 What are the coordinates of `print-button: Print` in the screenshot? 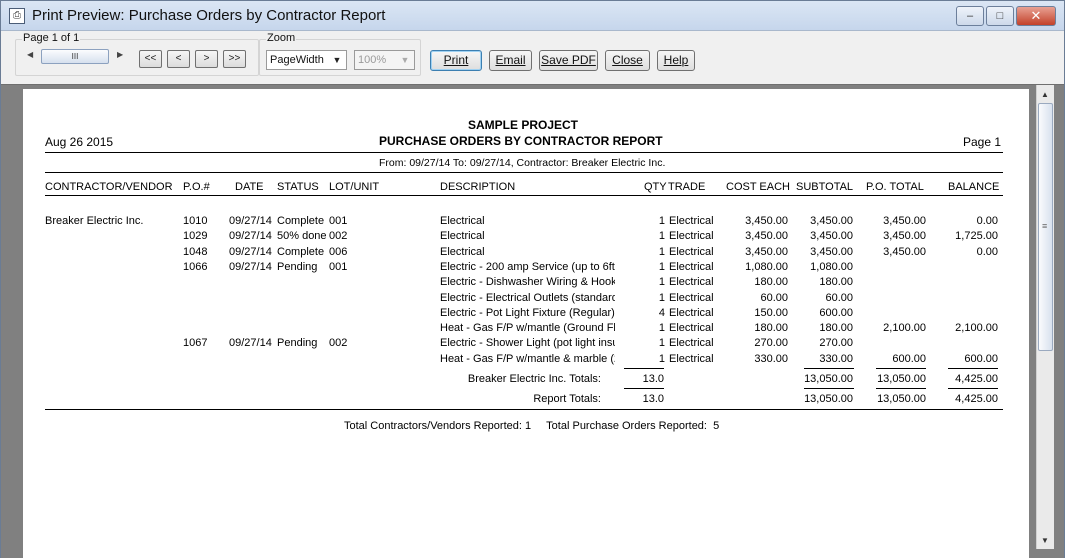 It's located at (456, 60).